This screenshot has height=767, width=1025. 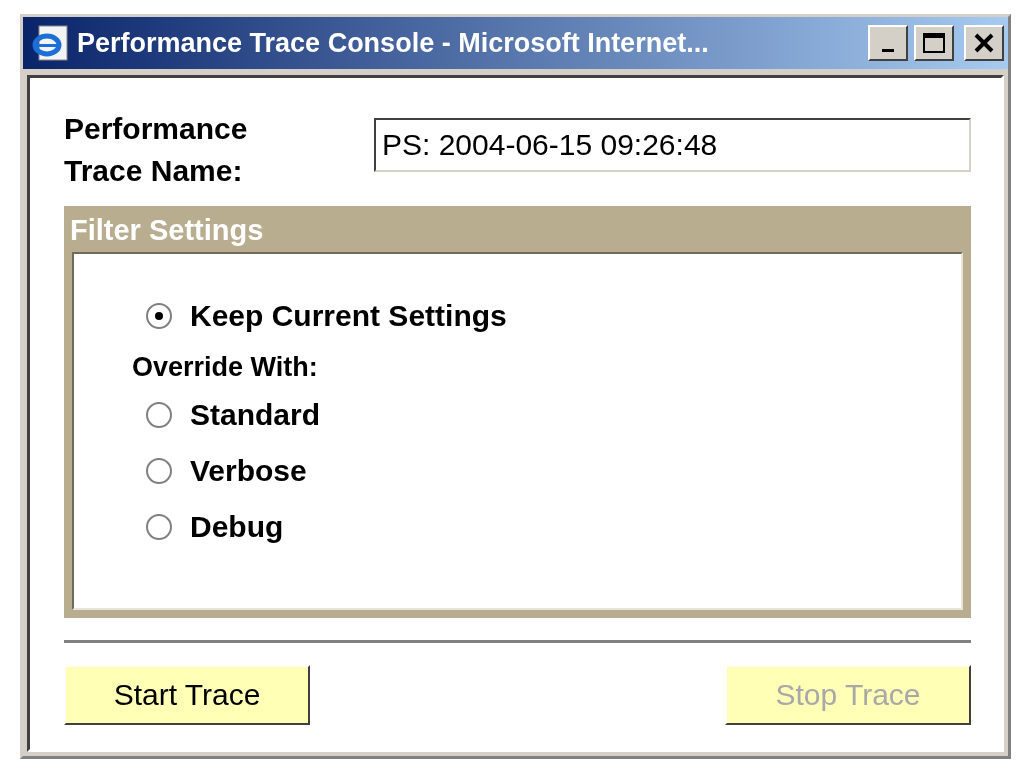 What do you see at coordinates (225, 367) in the screenshot?
I see `section-label: Override With:` at bounding box center [225, 367].